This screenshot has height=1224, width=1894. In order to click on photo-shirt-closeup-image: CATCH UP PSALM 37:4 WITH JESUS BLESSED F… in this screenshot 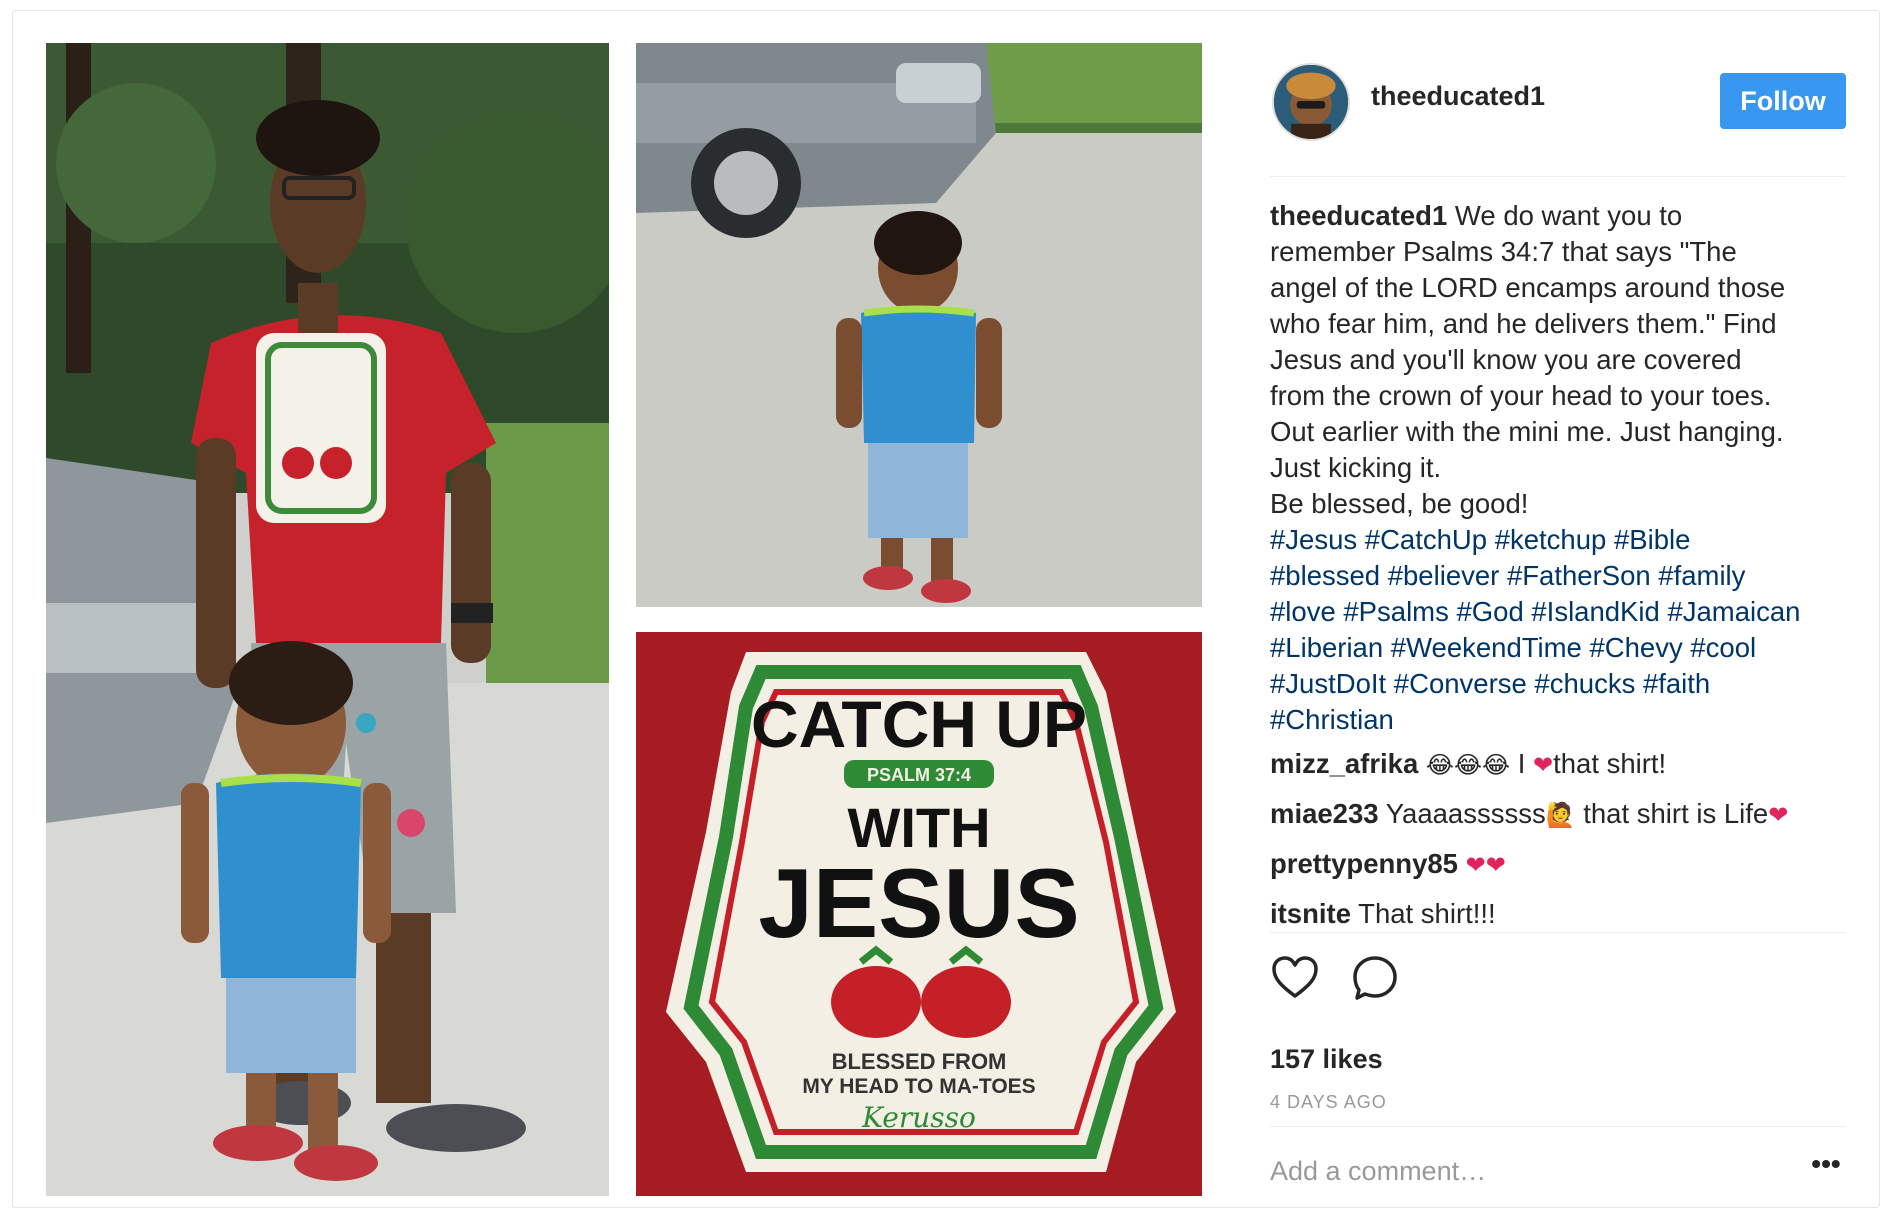, I will do `click(919, 914)`.